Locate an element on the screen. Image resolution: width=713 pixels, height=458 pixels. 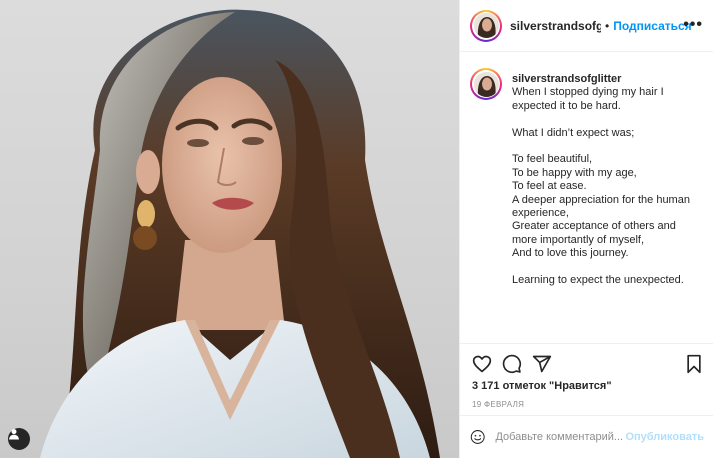
comment-bar: Опубликовать is located at coordinates (586, 436).